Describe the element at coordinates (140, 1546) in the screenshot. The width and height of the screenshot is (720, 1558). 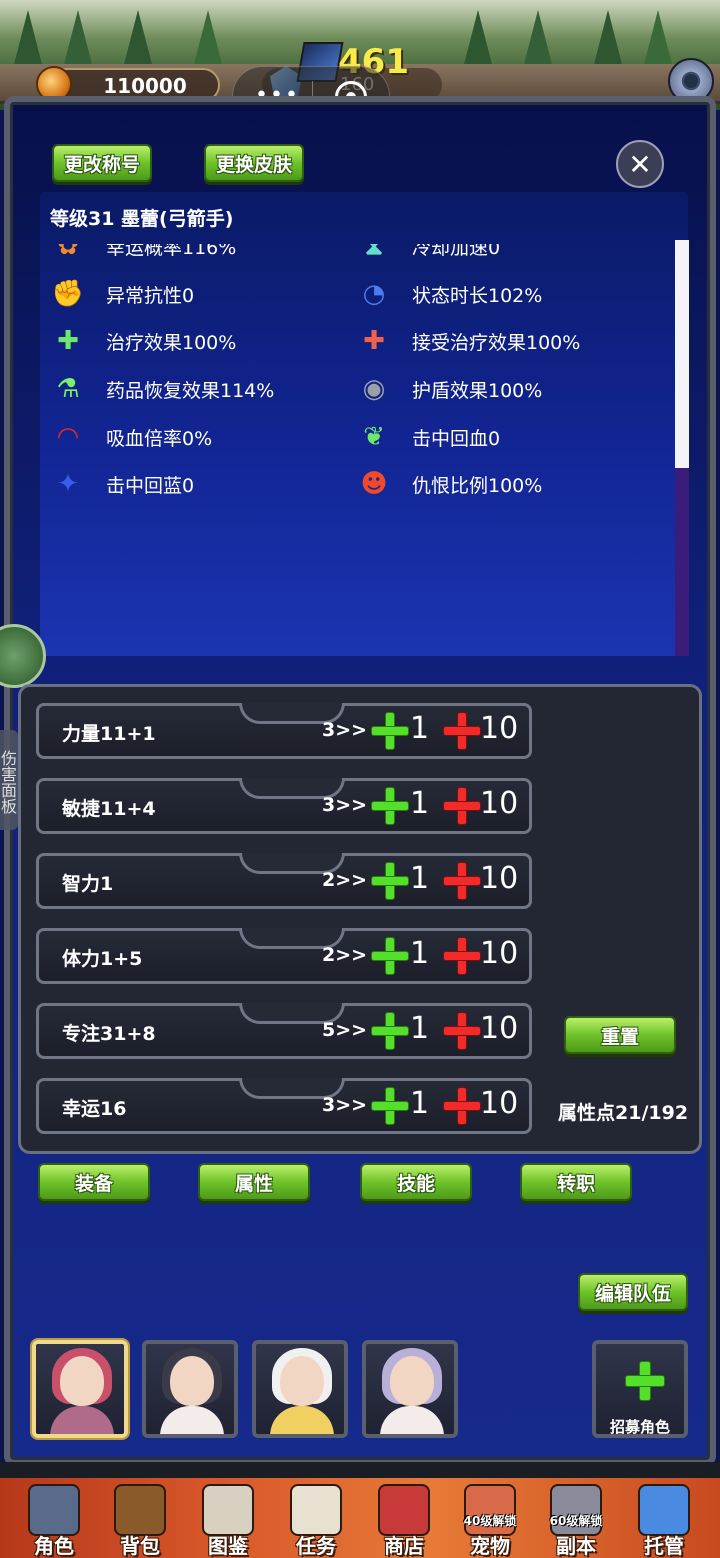
I see `nav-label: 背包` at that location.